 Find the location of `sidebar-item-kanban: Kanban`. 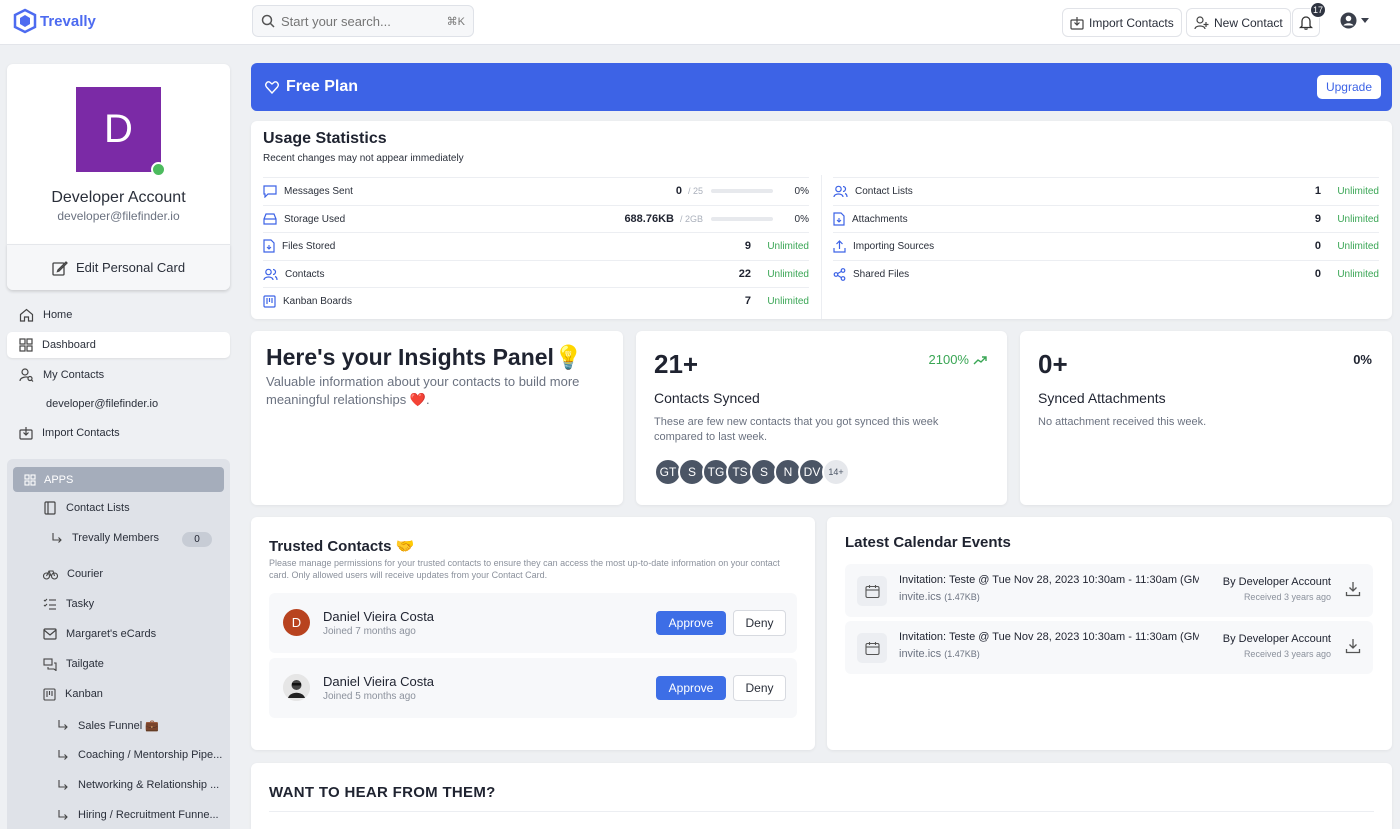

sidebar-item-kanban: Kanban is located at coordinates (73, 694).